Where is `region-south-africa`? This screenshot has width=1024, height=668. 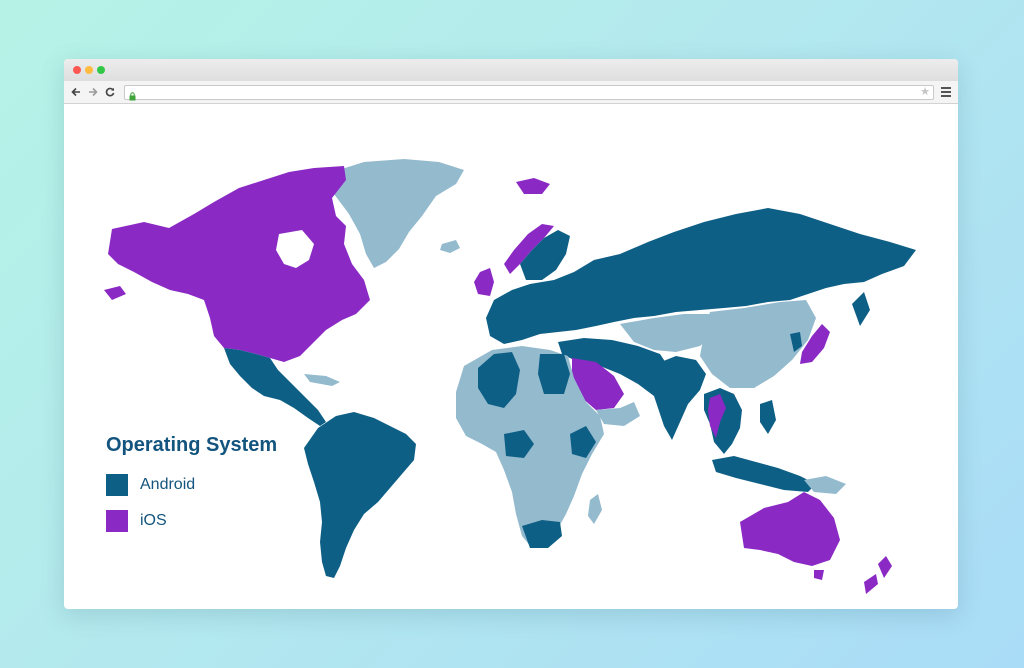
region-south-africa is located at coordinates (542, 534).